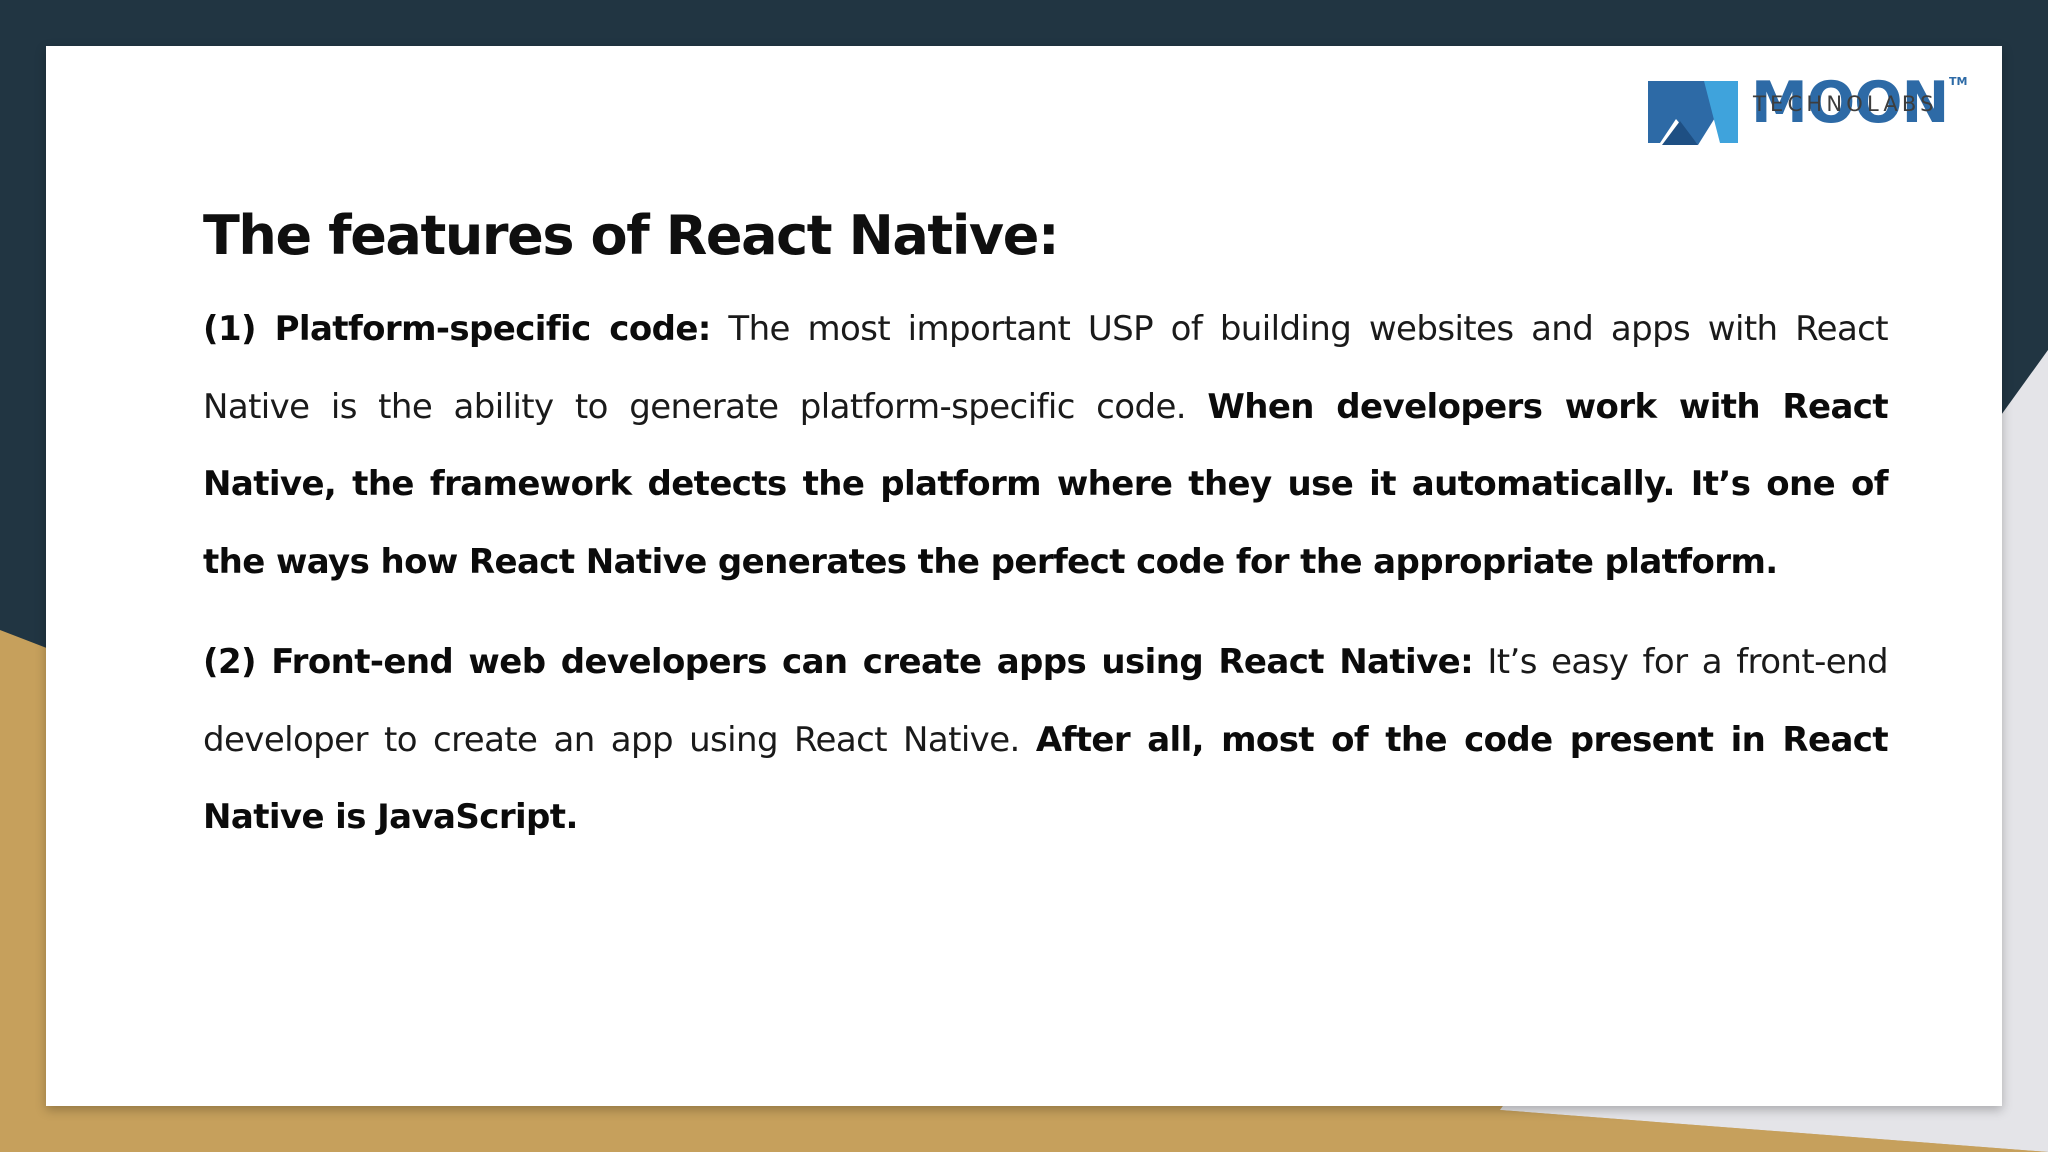 Image resolution: width=2048 pixels, height=1152 pixels. Describe the element at coordinates (1693, 113) in the screenshot. I see `moon-mountain-icon` at that location.